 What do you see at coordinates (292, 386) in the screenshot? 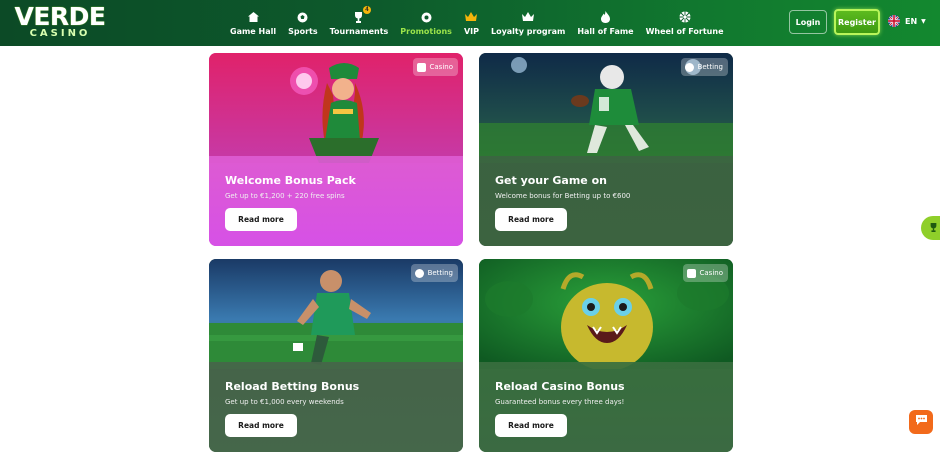
I see `promo-title: Reload Betting Bonus` at bounding box center [292, 386].